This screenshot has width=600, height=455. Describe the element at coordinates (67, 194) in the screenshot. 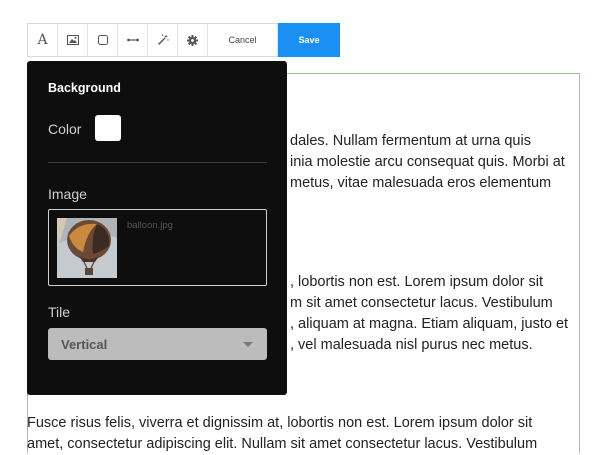

I see `image-label: Image` at that location.